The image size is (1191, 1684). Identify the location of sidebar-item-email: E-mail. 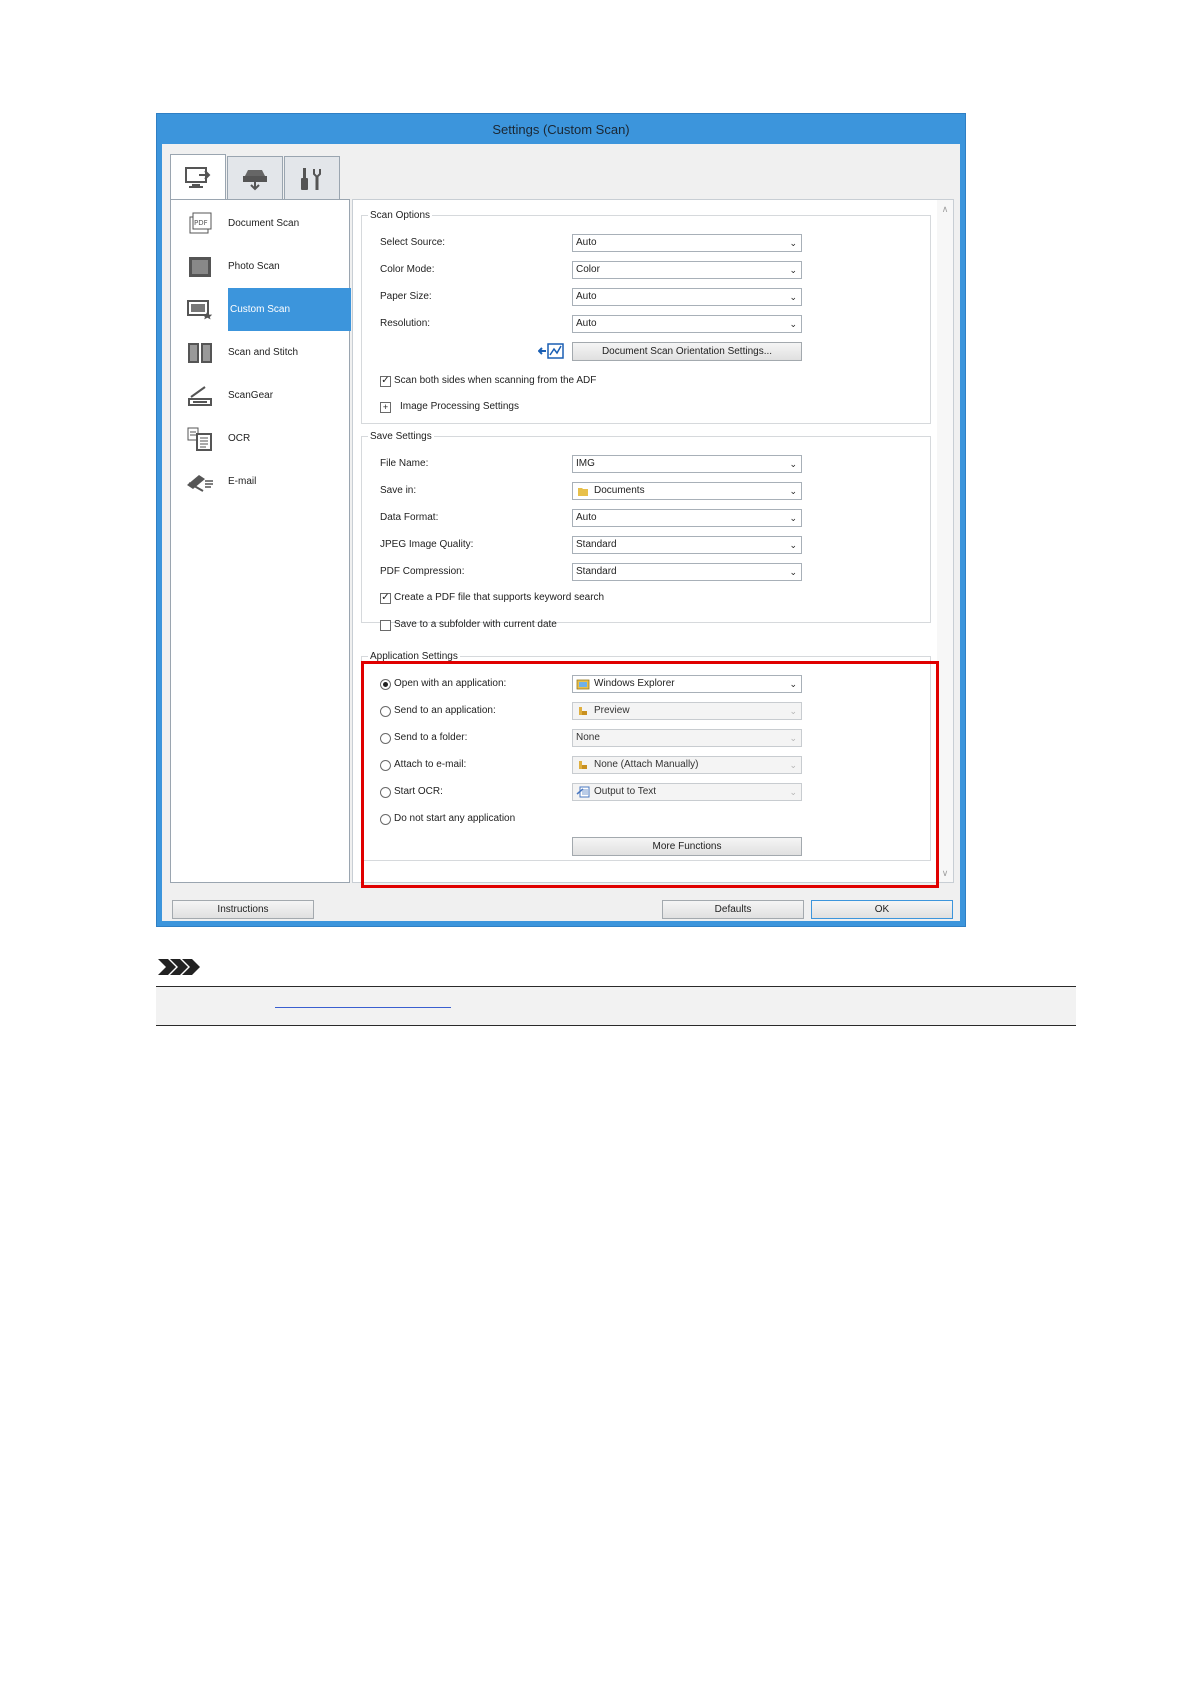
(260, 481).